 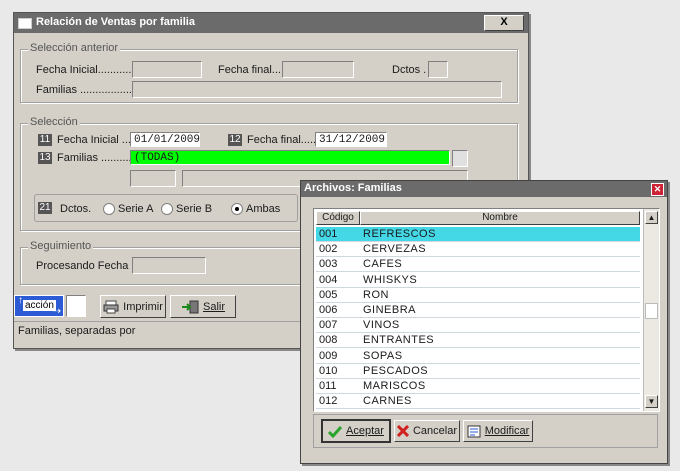 I want to click on list-item-name: RON, so click(x=376, y=294).